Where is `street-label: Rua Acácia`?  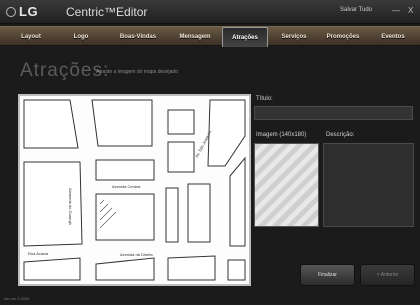
street-label: Rua Acácia is located at coordinates (38, 253).